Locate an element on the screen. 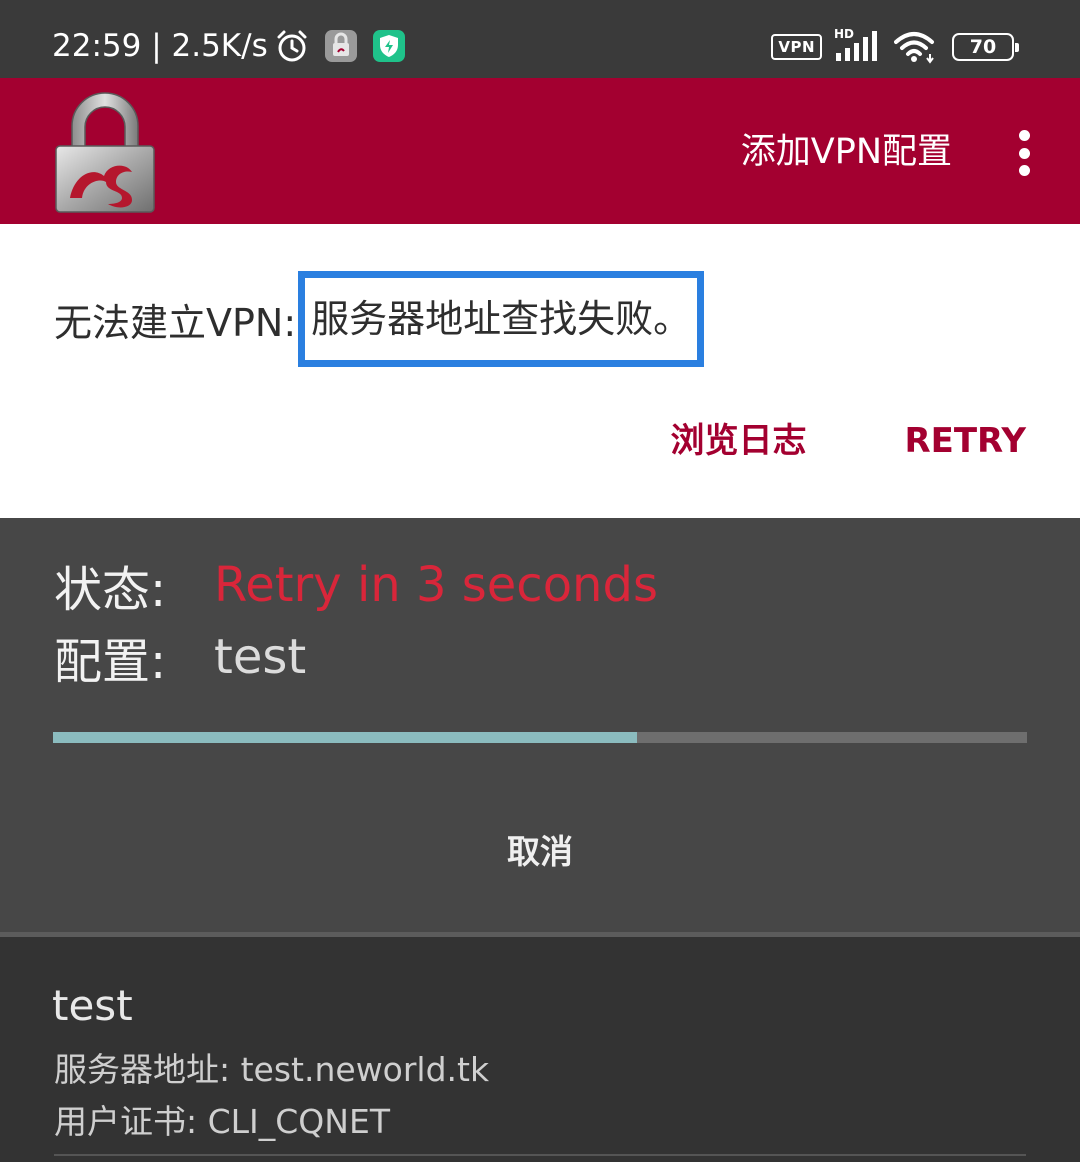 The width and height of the screenshot is (1080, 1162). battery-icon: 70 is located at coordinates (985, 47).